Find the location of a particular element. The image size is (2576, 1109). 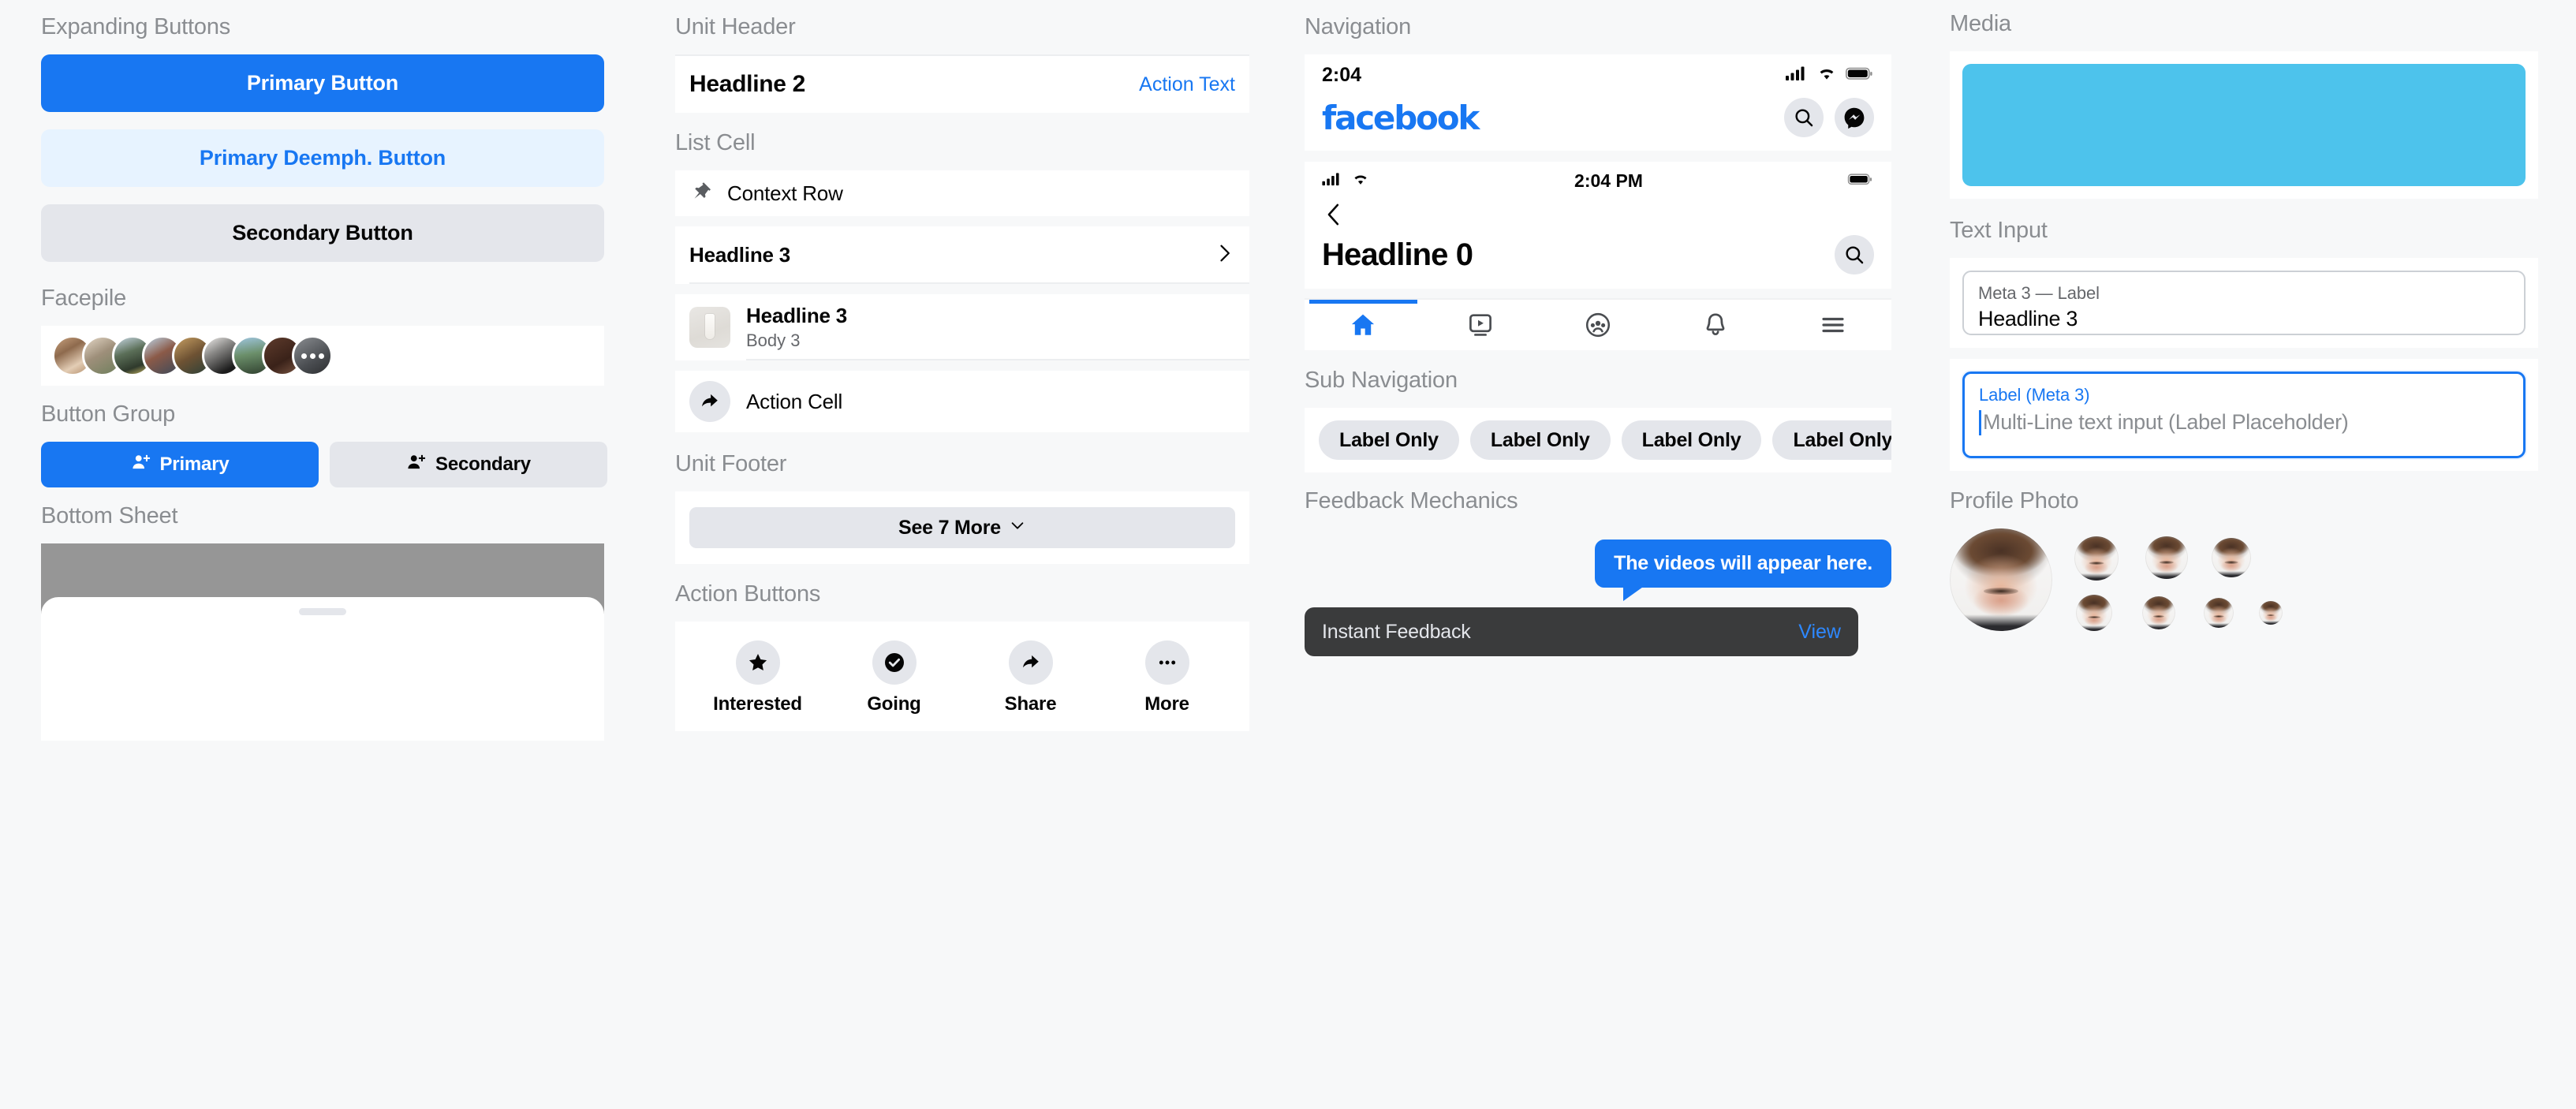

section-title-profile-photo: Profile Photo is located at coordinates (2014, 500).